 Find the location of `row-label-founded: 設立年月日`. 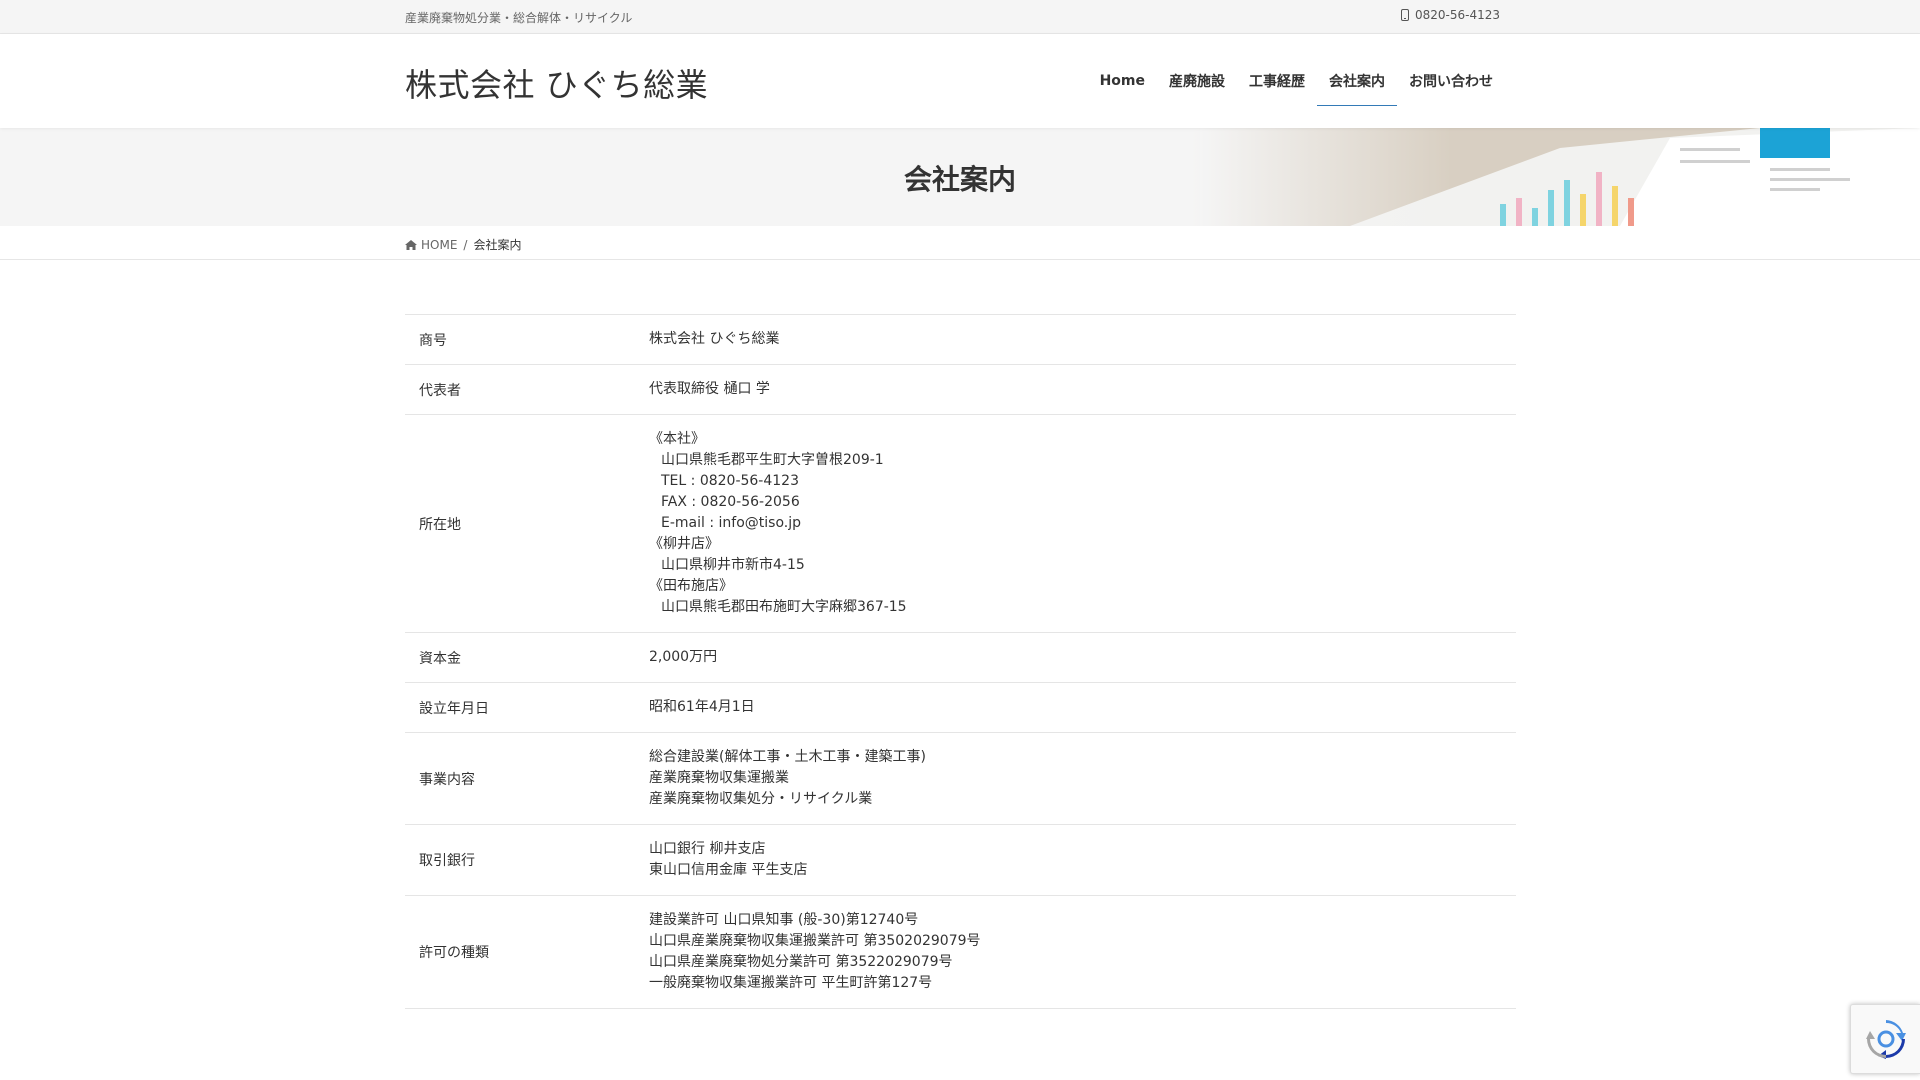

row-label-founded: 設立年月日 is located at coordinates (454, 708).